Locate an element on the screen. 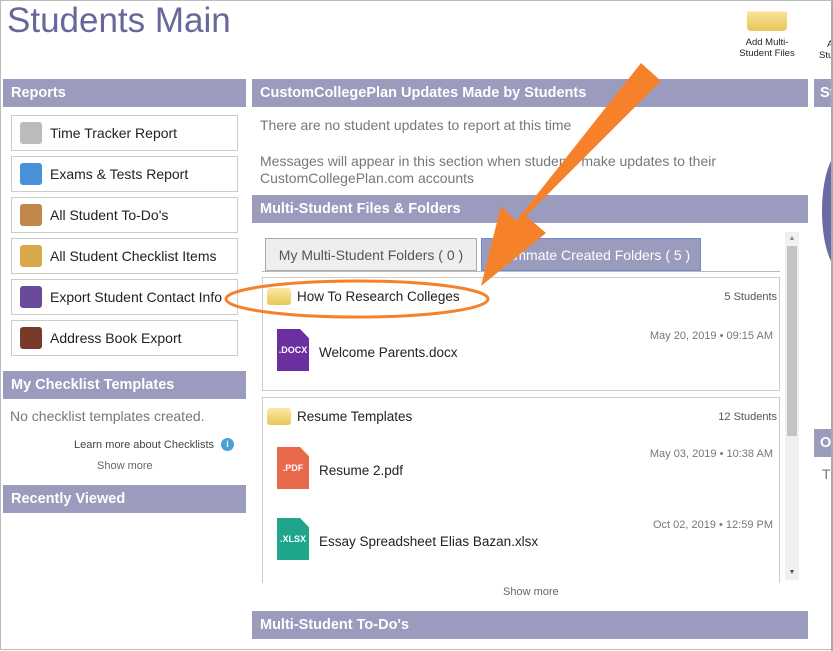 This screenshot has height=651, width=833. report-button: All Student To-Do's is located at coordinates (124, 215).